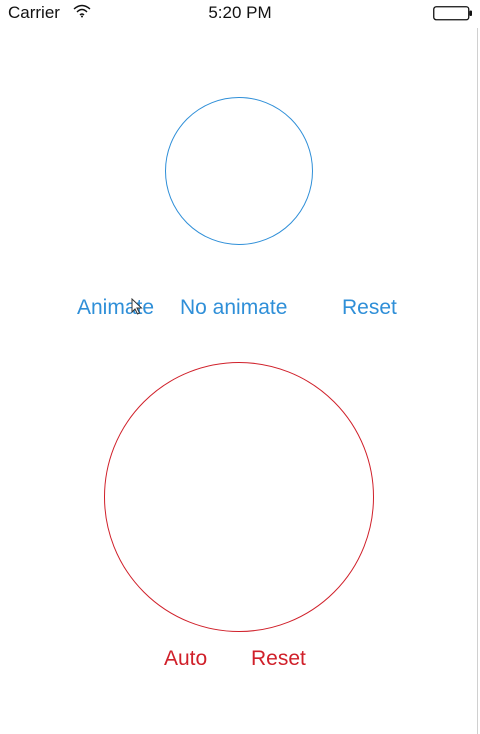 The image size is (480, 734). What do you see at coordinates (477, 381) in the screenshot?
I see `screen-edge-divider` at bounding box center [477, 381].